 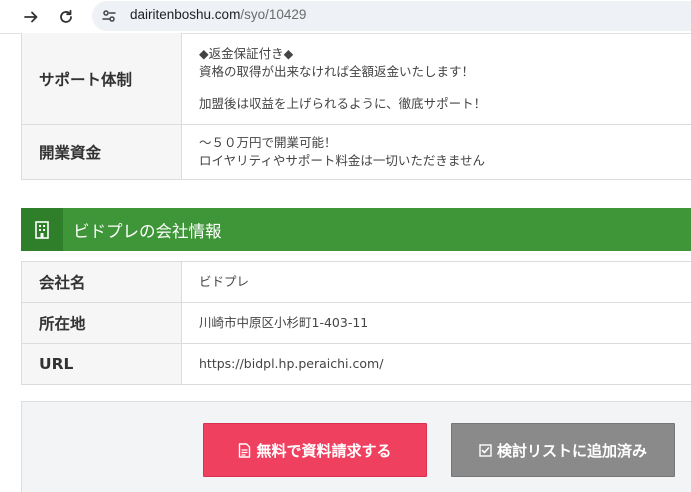 I want to click on browser-toolbar: dairitenboshu.com/syo/10429, so click(x=345, y=17).